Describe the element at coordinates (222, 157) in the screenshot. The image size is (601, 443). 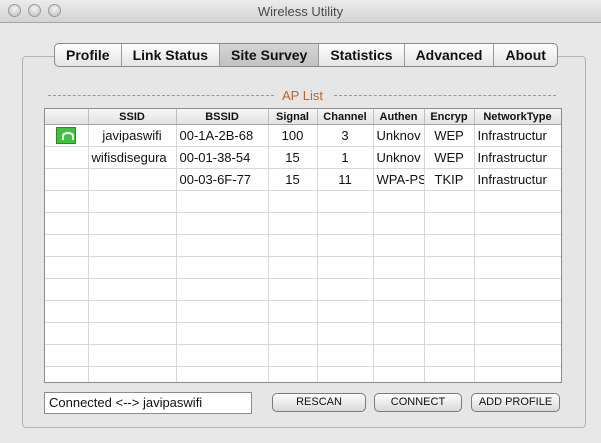
I see `bssid-cell: 00-01-38-54` at that location.